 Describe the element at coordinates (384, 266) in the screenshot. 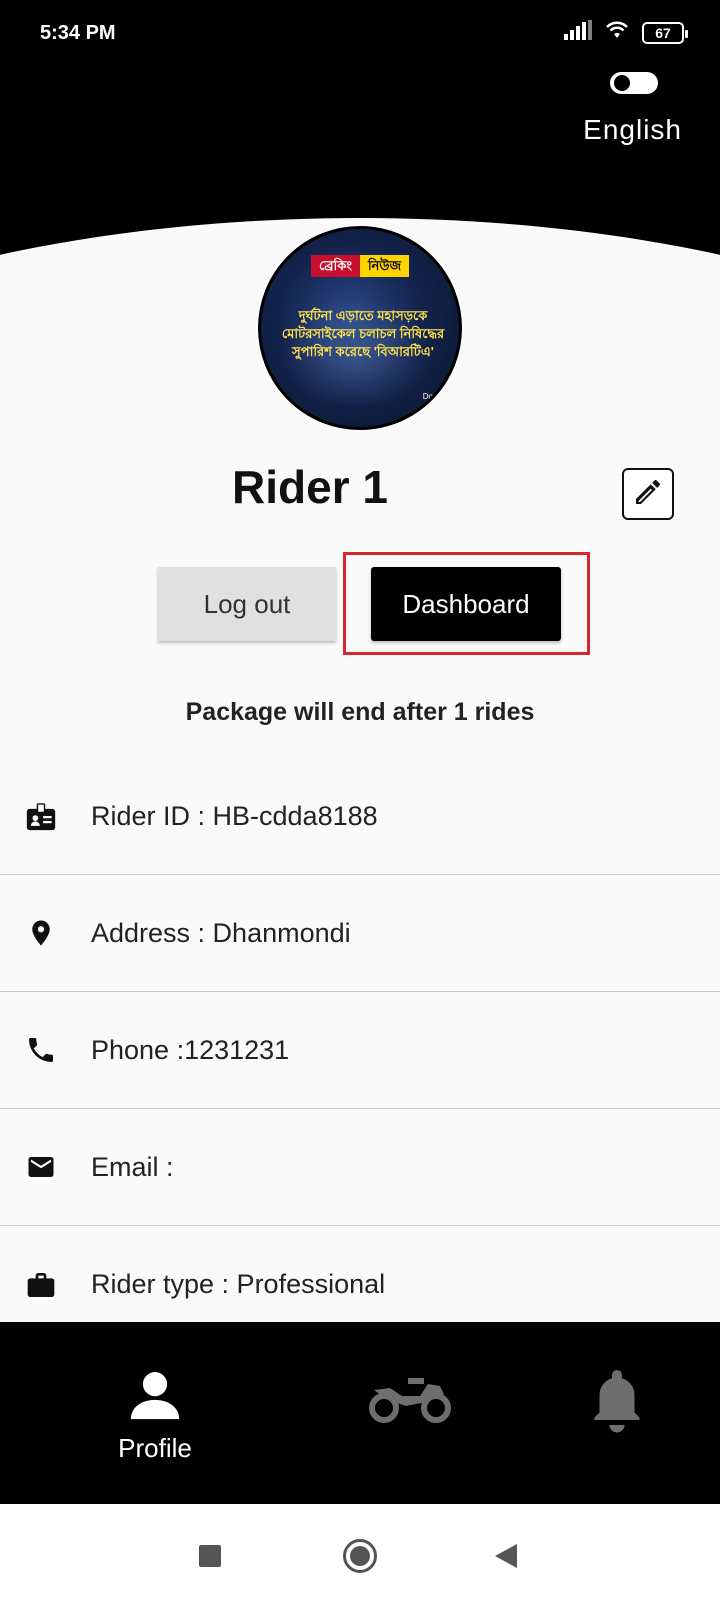

I see `badge-right: নিউজ` at that location.